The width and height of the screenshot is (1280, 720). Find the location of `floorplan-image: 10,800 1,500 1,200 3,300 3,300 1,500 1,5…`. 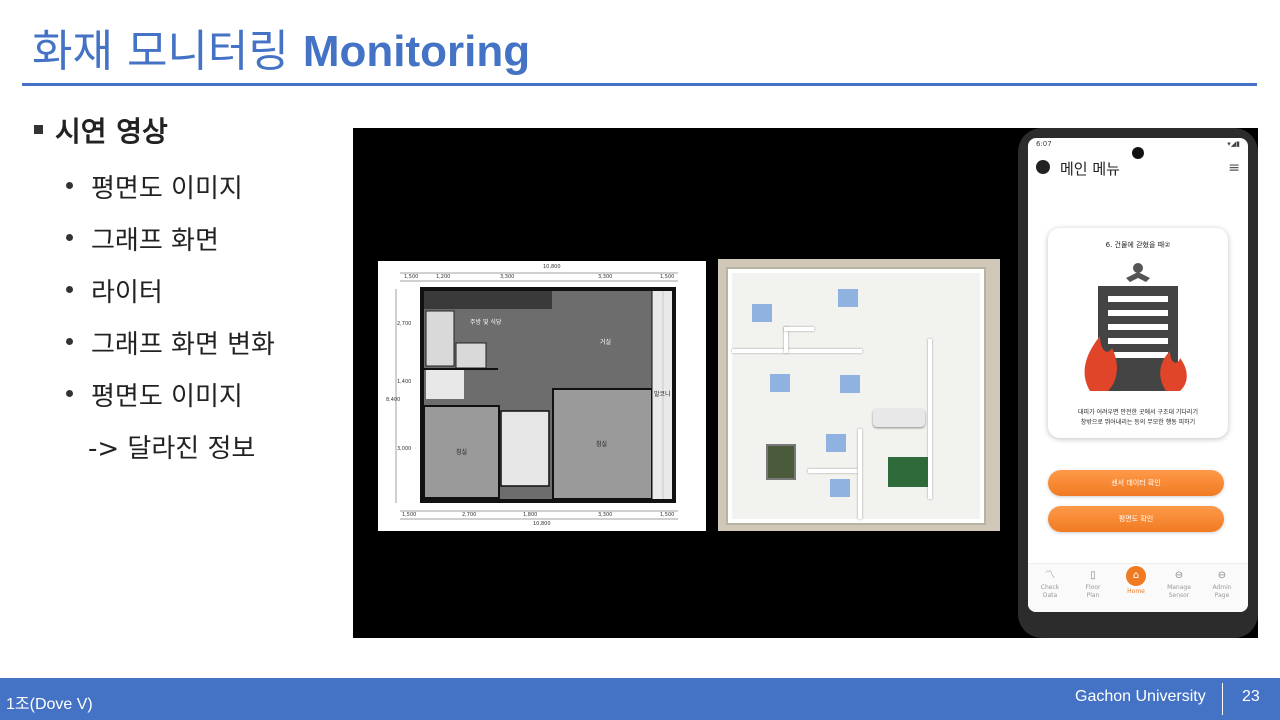

floorplan-image: 10,800 1,500 1,200 3,300 3,300 1,500 1,5… is located at coordinates (542, 396).